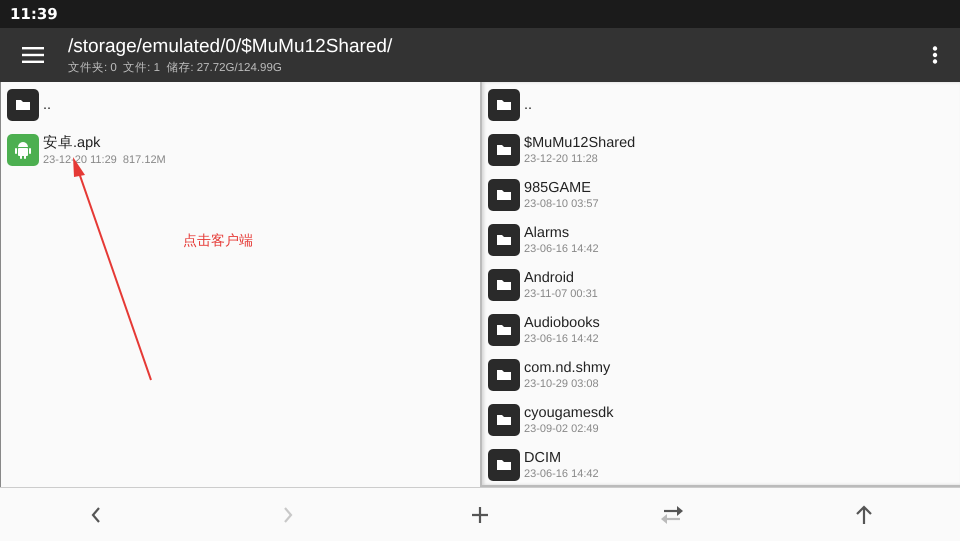  Describe the element at coordinates (721, 374) in the screenshot. I see `file-row: com.nd.shmy 23-10-29 03:08` at that location.